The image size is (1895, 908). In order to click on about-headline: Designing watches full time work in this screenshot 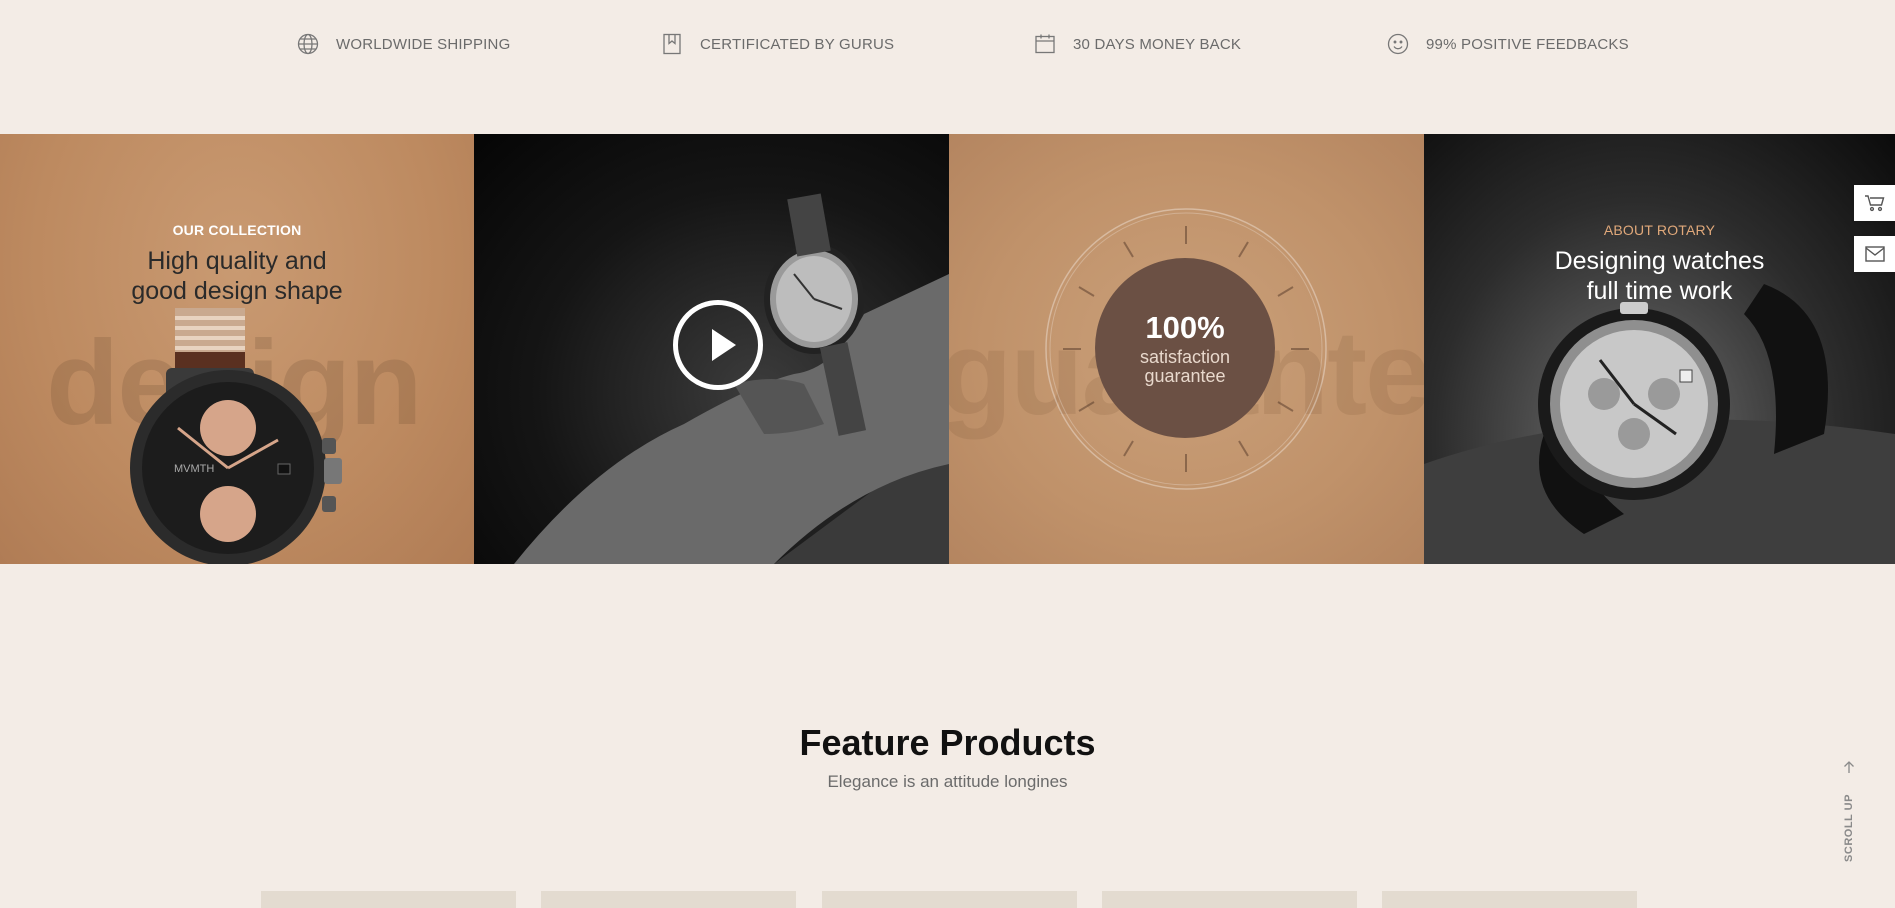, I will do `click(1659, 276)`.